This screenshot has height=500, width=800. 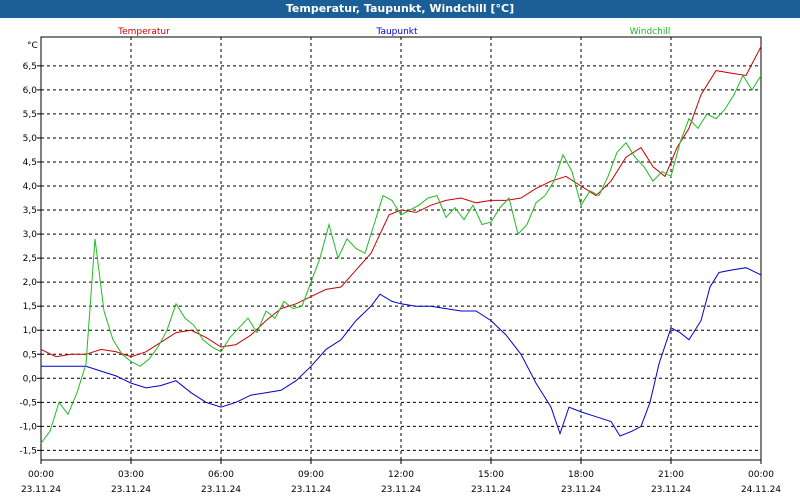 What do you see at coordinates (131, 475) in the screenshot?
I see `x-tick-time-label: 03:00` at bounding box center [131, 475].